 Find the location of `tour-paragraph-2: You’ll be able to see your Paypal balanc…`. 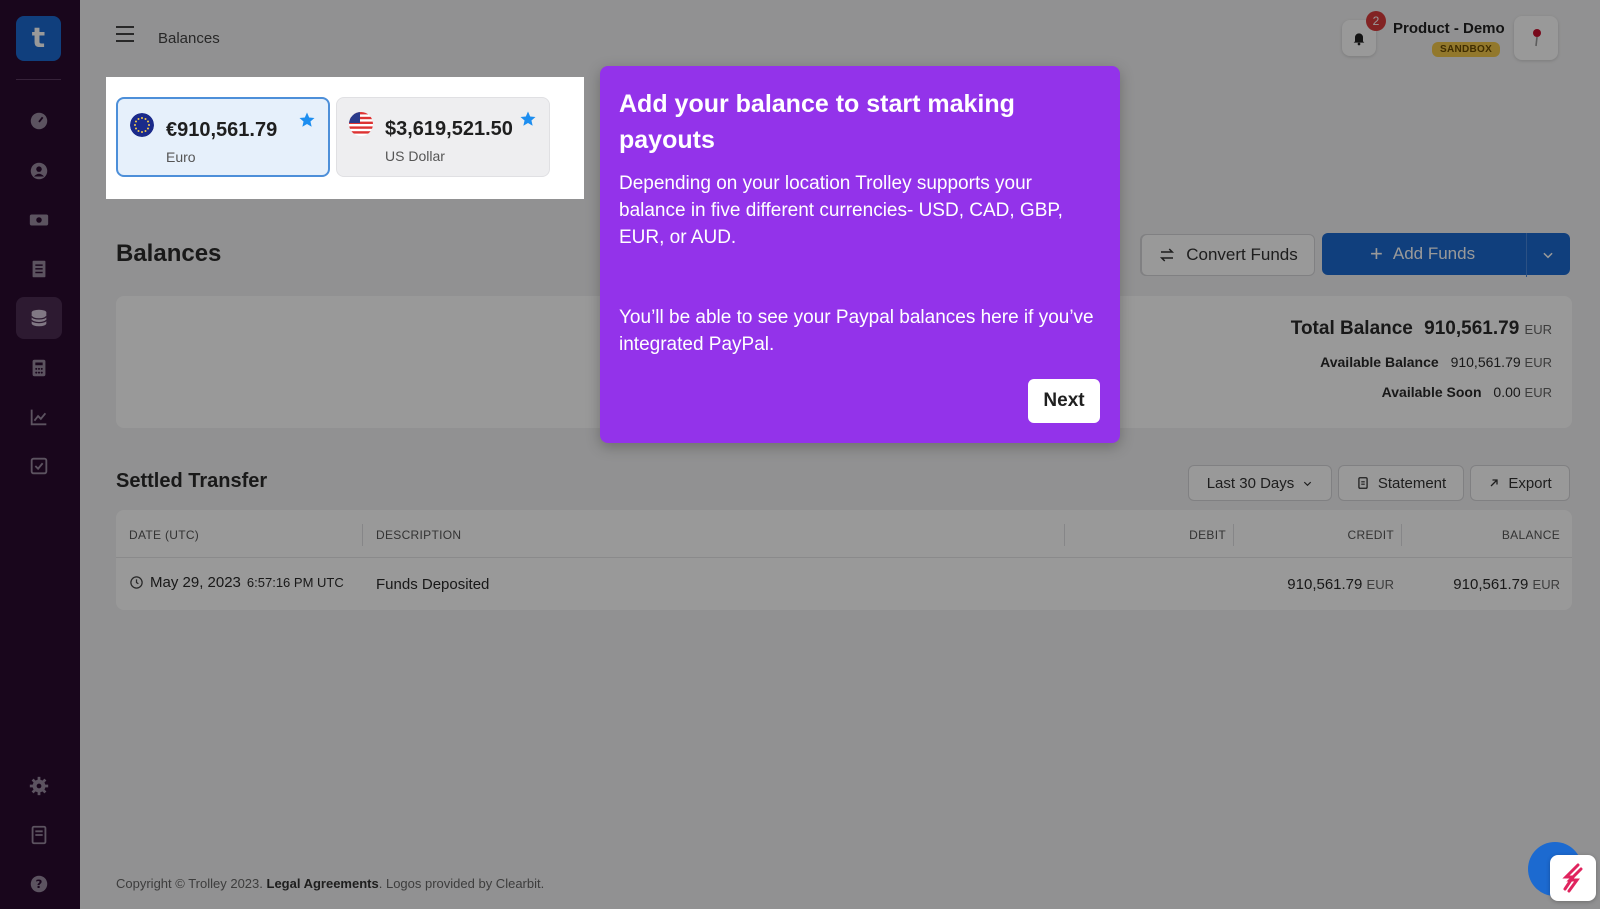

tour-paragraph-2: You’ll be able to see your Paypal balanc… is located at coordinates (856, 331).